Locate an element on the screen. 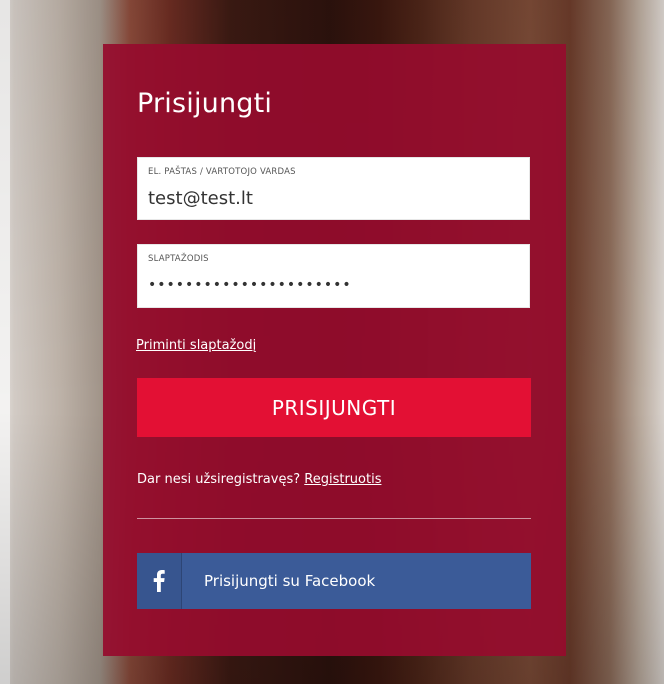 The height and width of the screenshot is (684, 664). password-field-label: SLAPTAŽODIS is located at coordinates (178, 259).